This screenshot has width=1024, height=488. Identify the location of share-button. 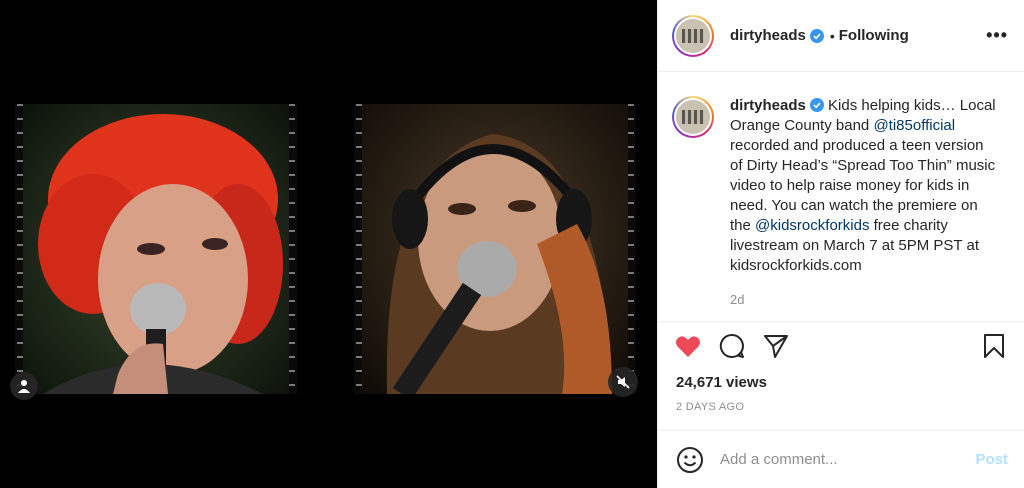
(776, 346).